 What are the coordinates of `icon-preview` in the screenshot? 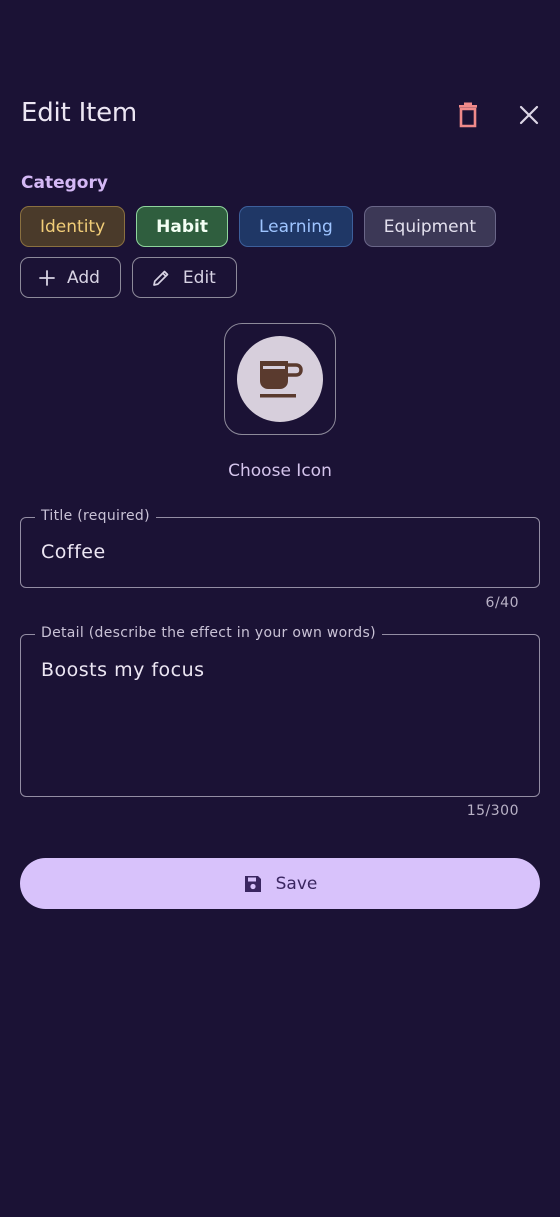 It's located at (280, 379).